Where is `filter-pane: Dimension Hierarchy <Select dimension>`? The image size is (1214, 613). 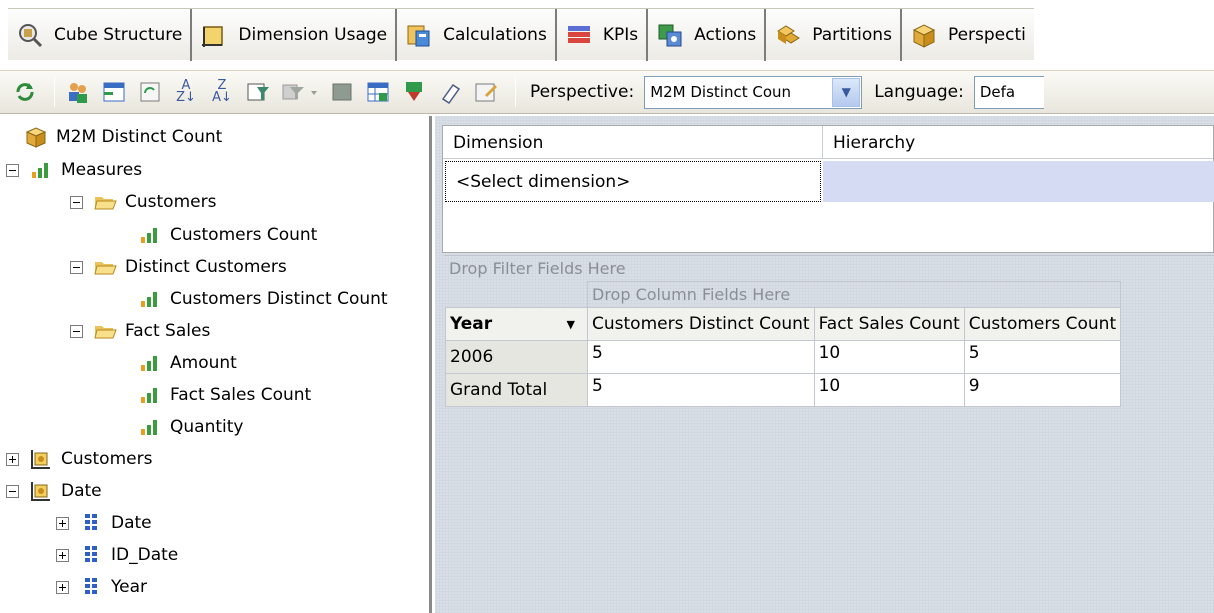 filter-pane: Dimension Hierarchy <Select dimension> is located at coordinates (828, 189).